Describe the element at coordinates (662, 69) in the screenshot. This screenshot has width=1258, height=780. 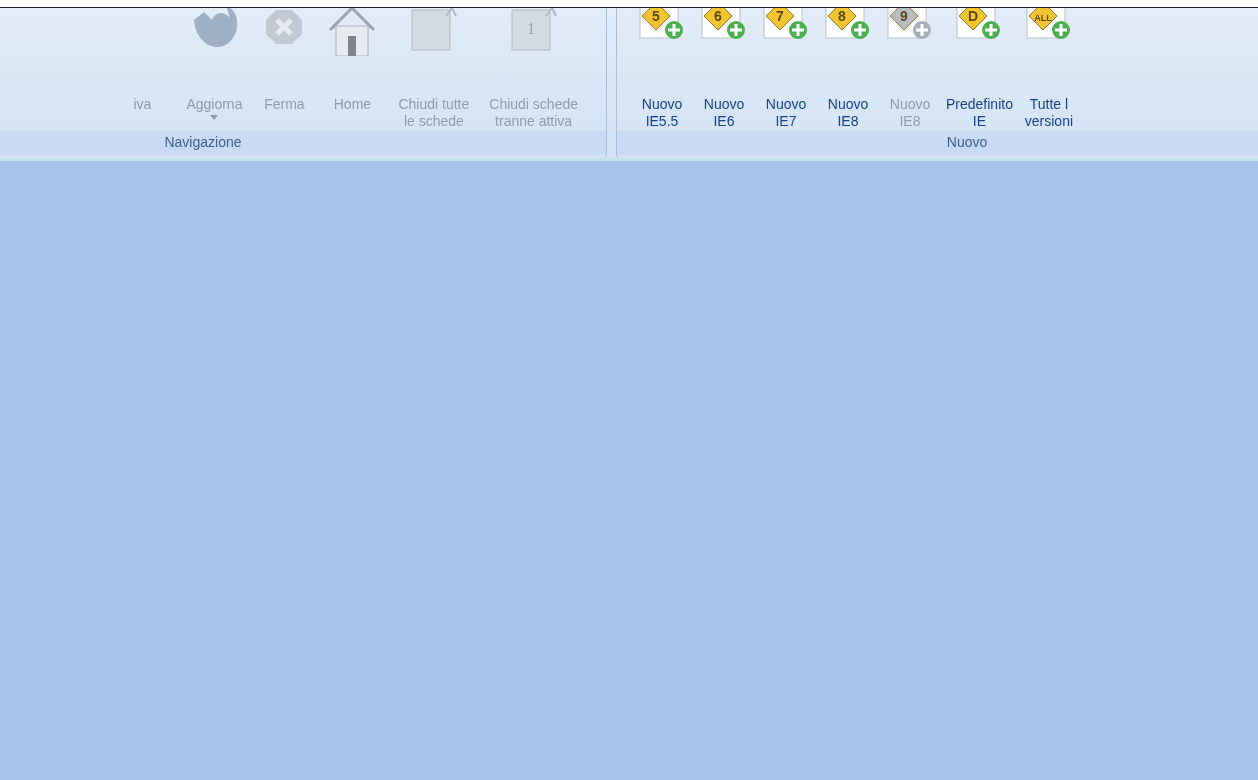
I see `ribbon-button: 5 Nuovo IE5.5` at that location.